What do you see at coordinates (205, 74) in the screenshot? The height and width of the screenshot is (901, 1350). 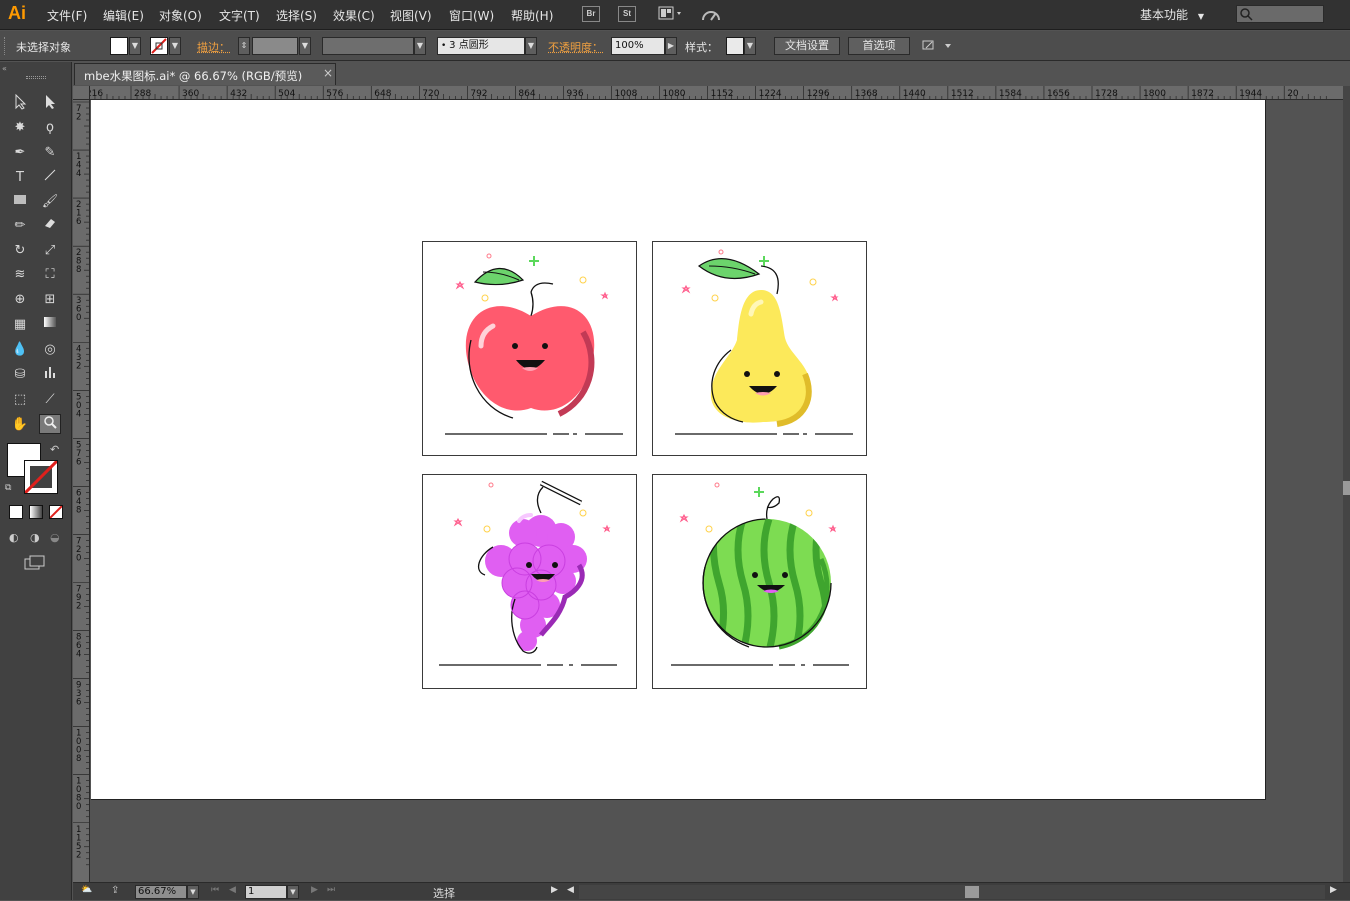 I see `document-tab: mbe水果图标.ai* @ 66.67% (RGB/预览) ×` at bounding box center [205, 74].